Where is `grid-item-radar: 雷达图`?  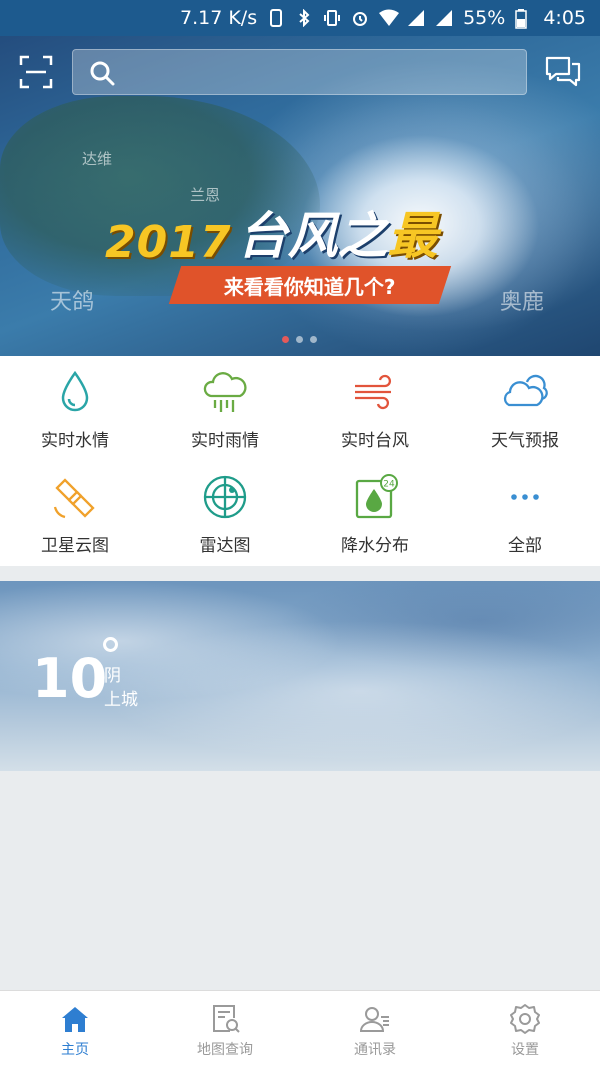
grid-item-radar: 雷达图 is located at coordinates (225, 511).